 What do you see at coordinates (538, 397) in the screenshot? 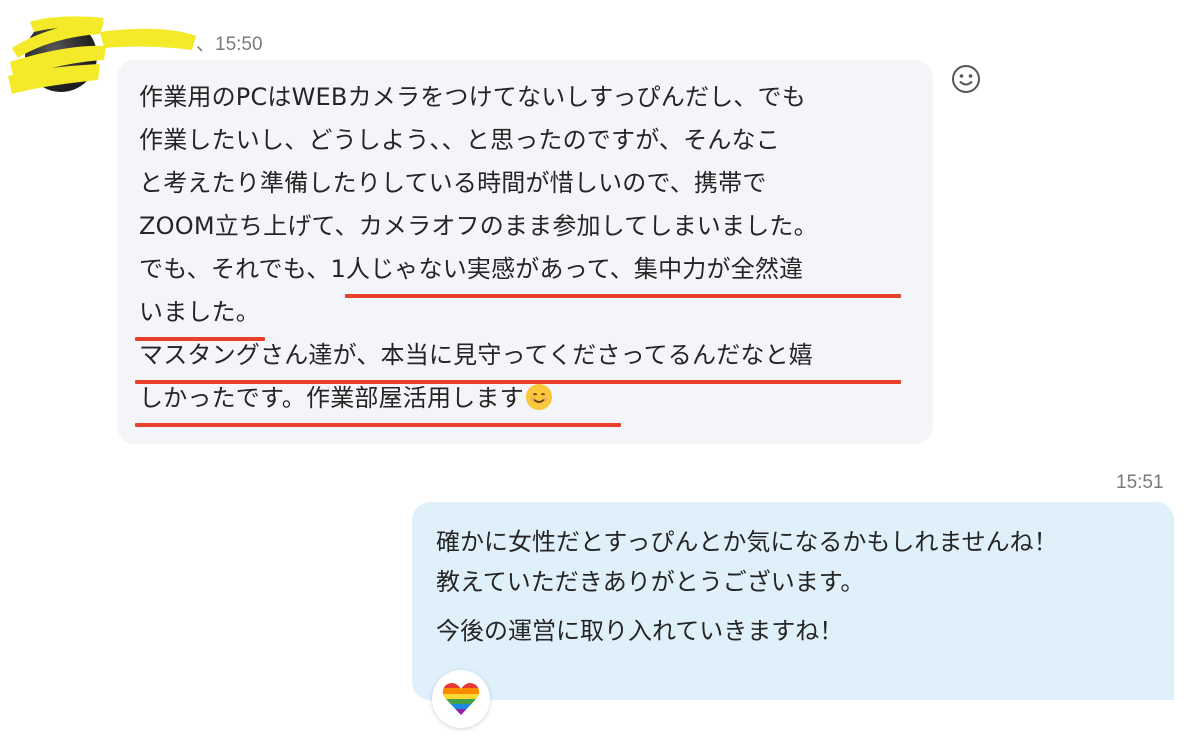
I see `smiling-face-emoji-icon` at bounding box center [538, 397].